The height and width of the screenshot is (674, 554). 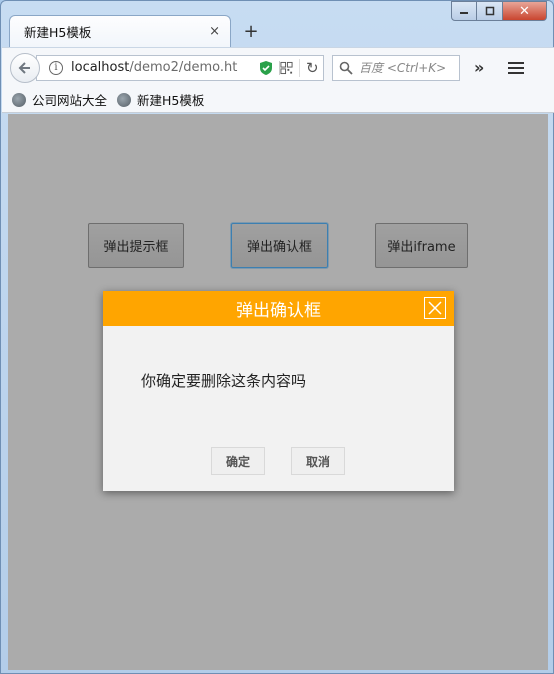 What do you see at coordinates (56, 67) in the screenshot?
I see `info-icon: i` at bounding box center [56, 67].